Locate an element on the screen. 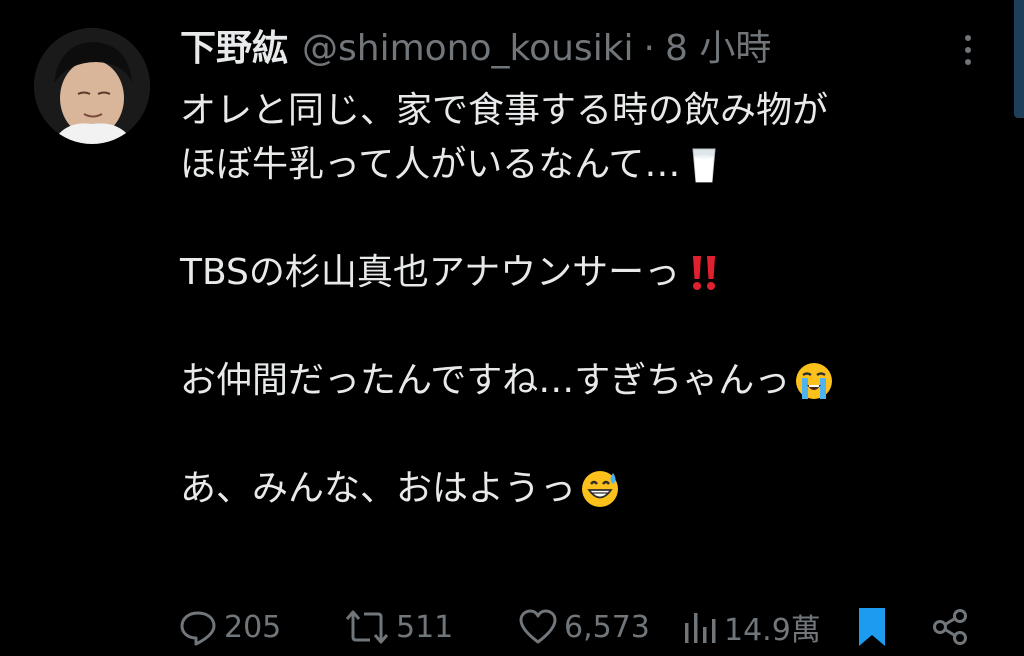 The width and height of the screenshot is (1024, 656). bookmark-button is located at coordinates (872, 627).